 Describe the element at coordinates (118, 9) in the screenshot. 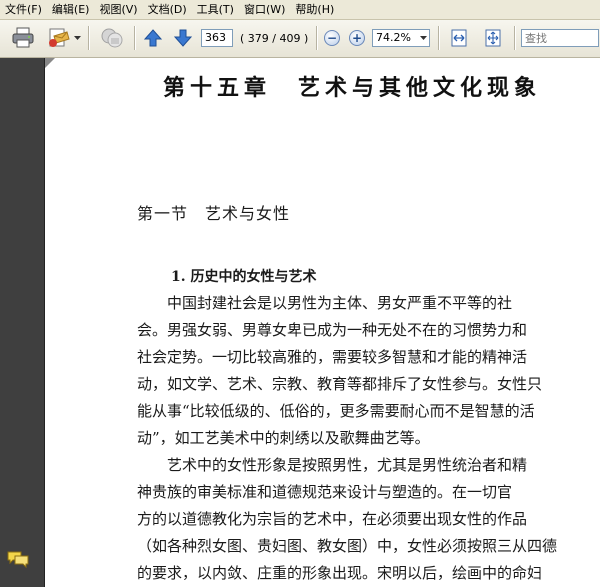

I see `menu-view: 视图(V)` at that location.